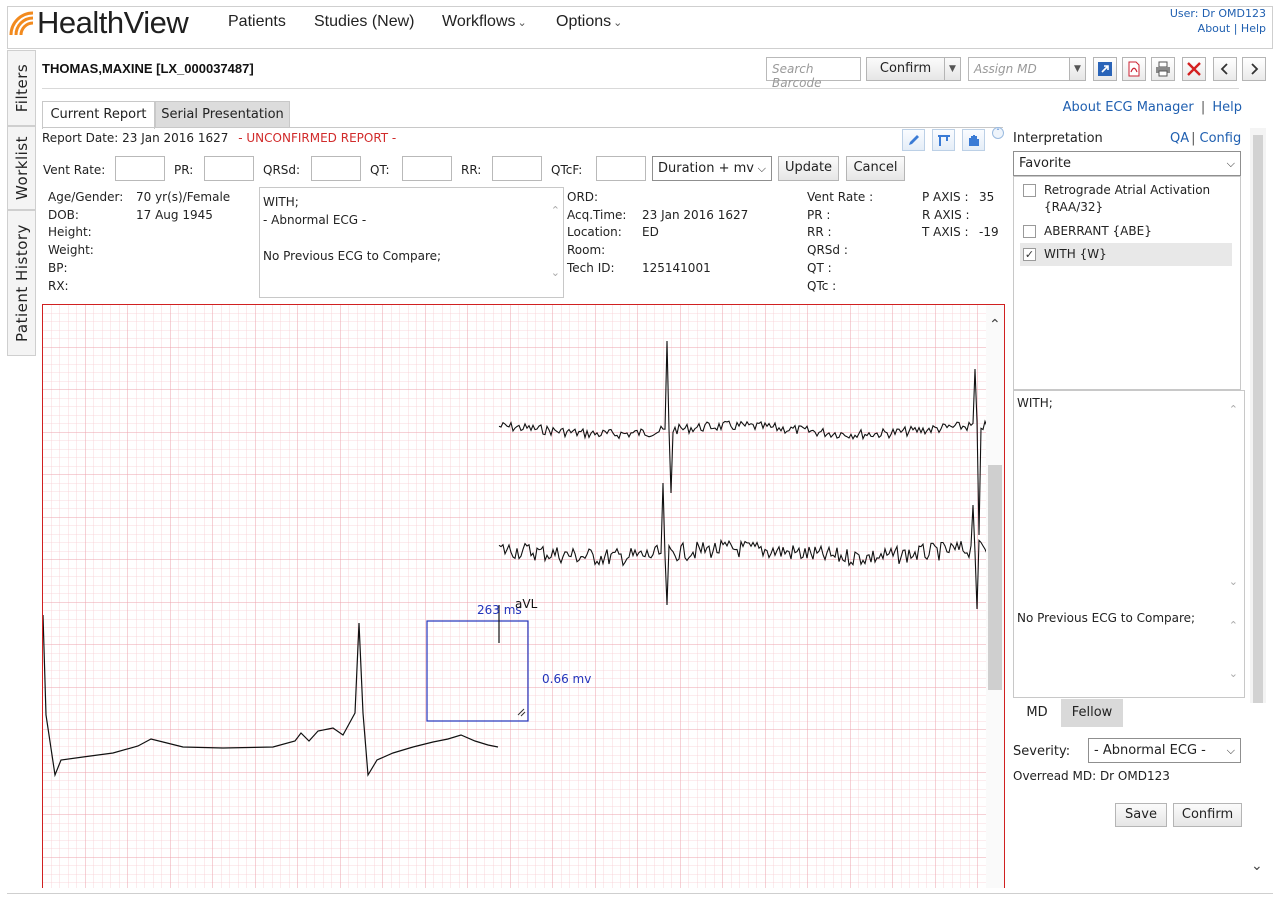  Describe the element at coordinates (1105, 69) in the screenshot. I see `export-icon` at that location.